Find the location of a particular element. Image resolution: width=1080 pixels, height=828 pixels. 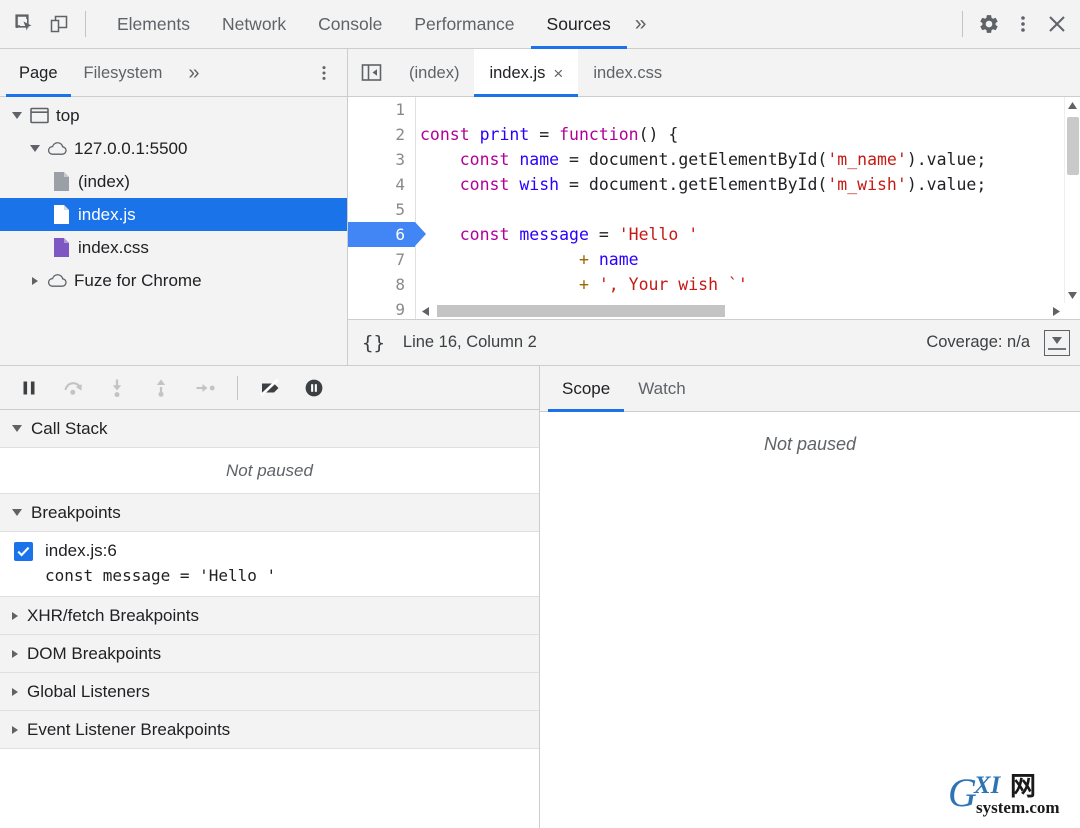

code-line: + ', Your wish `' is located at coordinates (750, 284).